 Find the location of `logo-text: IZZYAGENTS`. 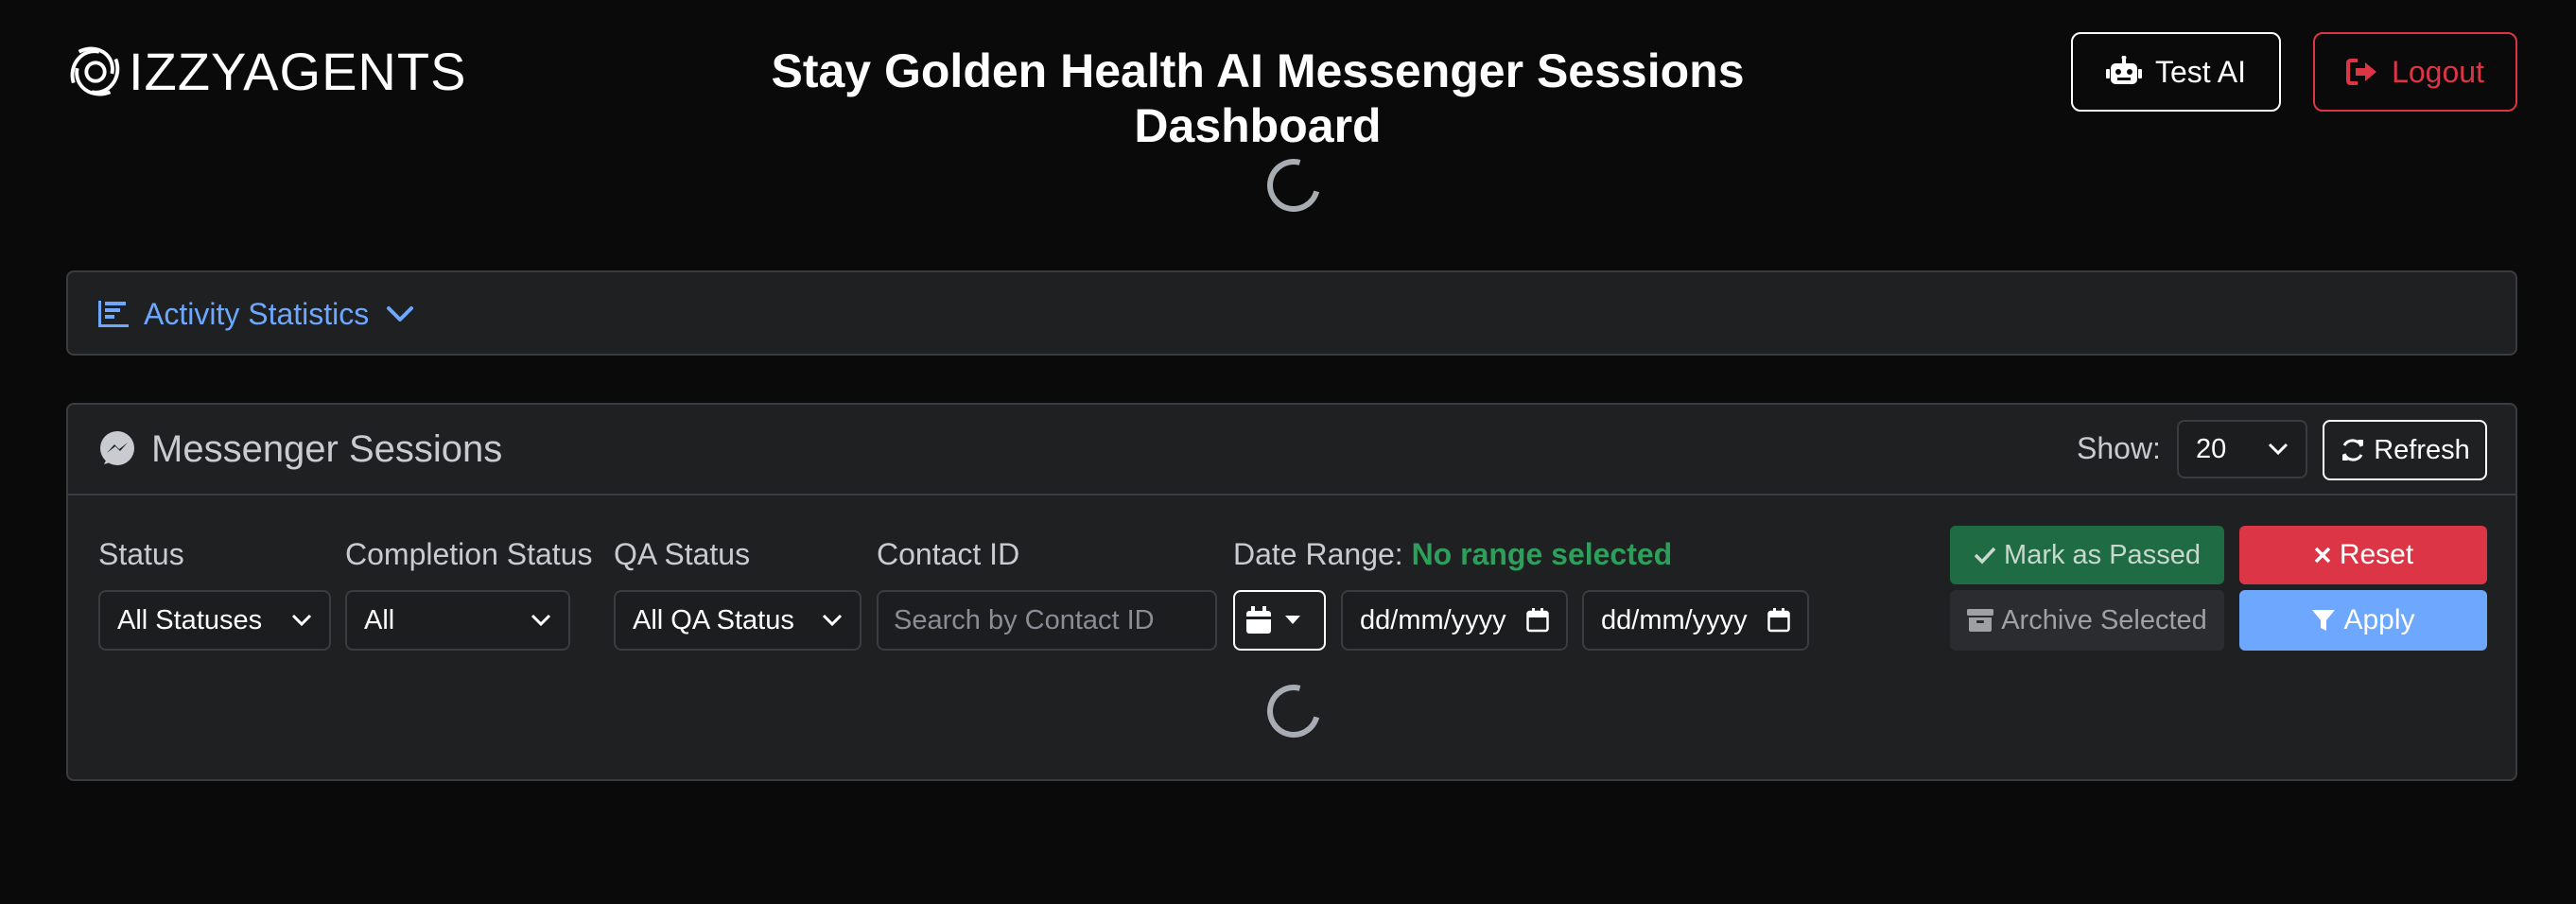

logo-text: IZZYAGENTS is located at coordinates (298, 71).